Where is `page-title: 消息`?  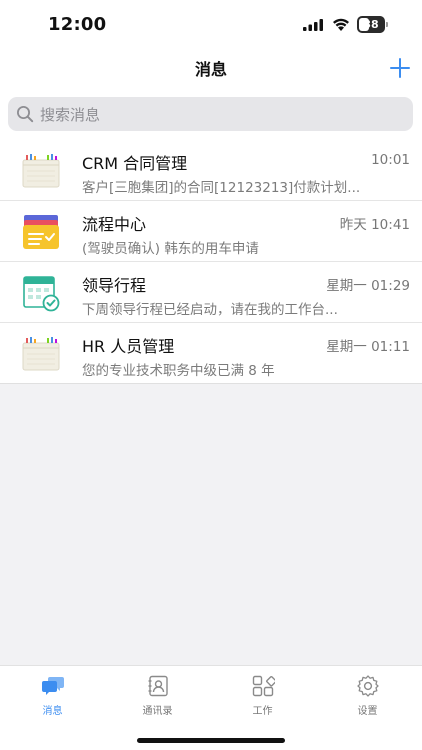 page-title: 消息 is located at coordinates (210, 69).